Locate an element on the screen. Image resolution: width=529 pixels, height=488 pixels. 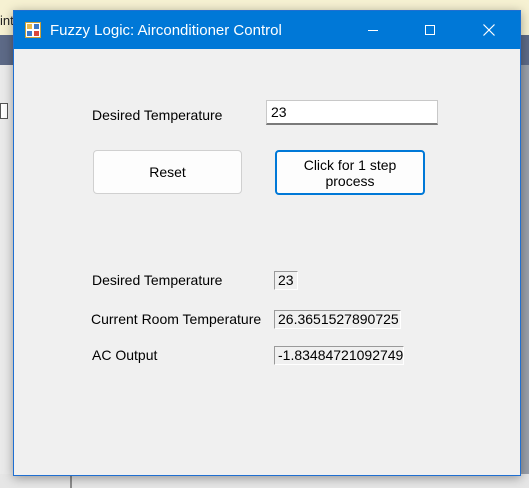
output-desired-temperature-value: 23 is located at coordinates (286, 280).